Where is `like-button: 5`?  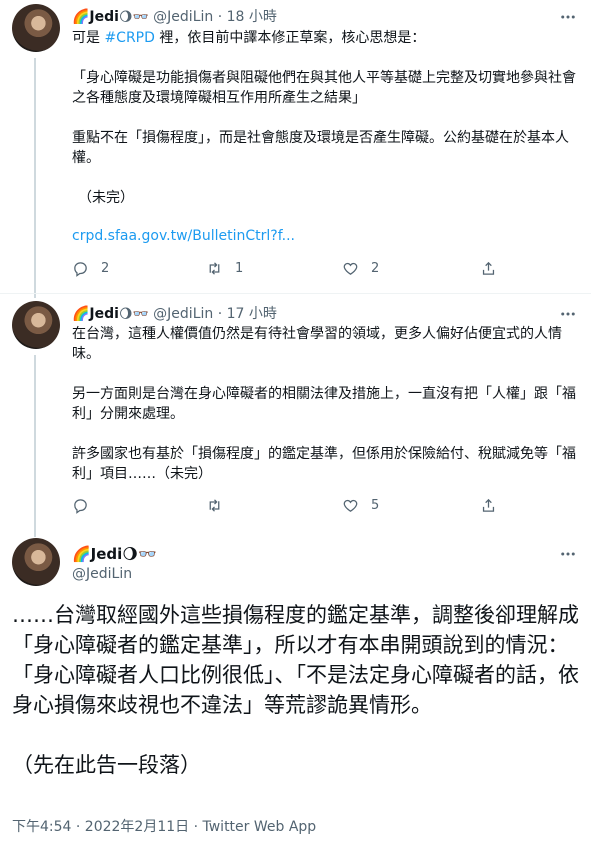 like-button: 5 is located at coordinates (360, 505).